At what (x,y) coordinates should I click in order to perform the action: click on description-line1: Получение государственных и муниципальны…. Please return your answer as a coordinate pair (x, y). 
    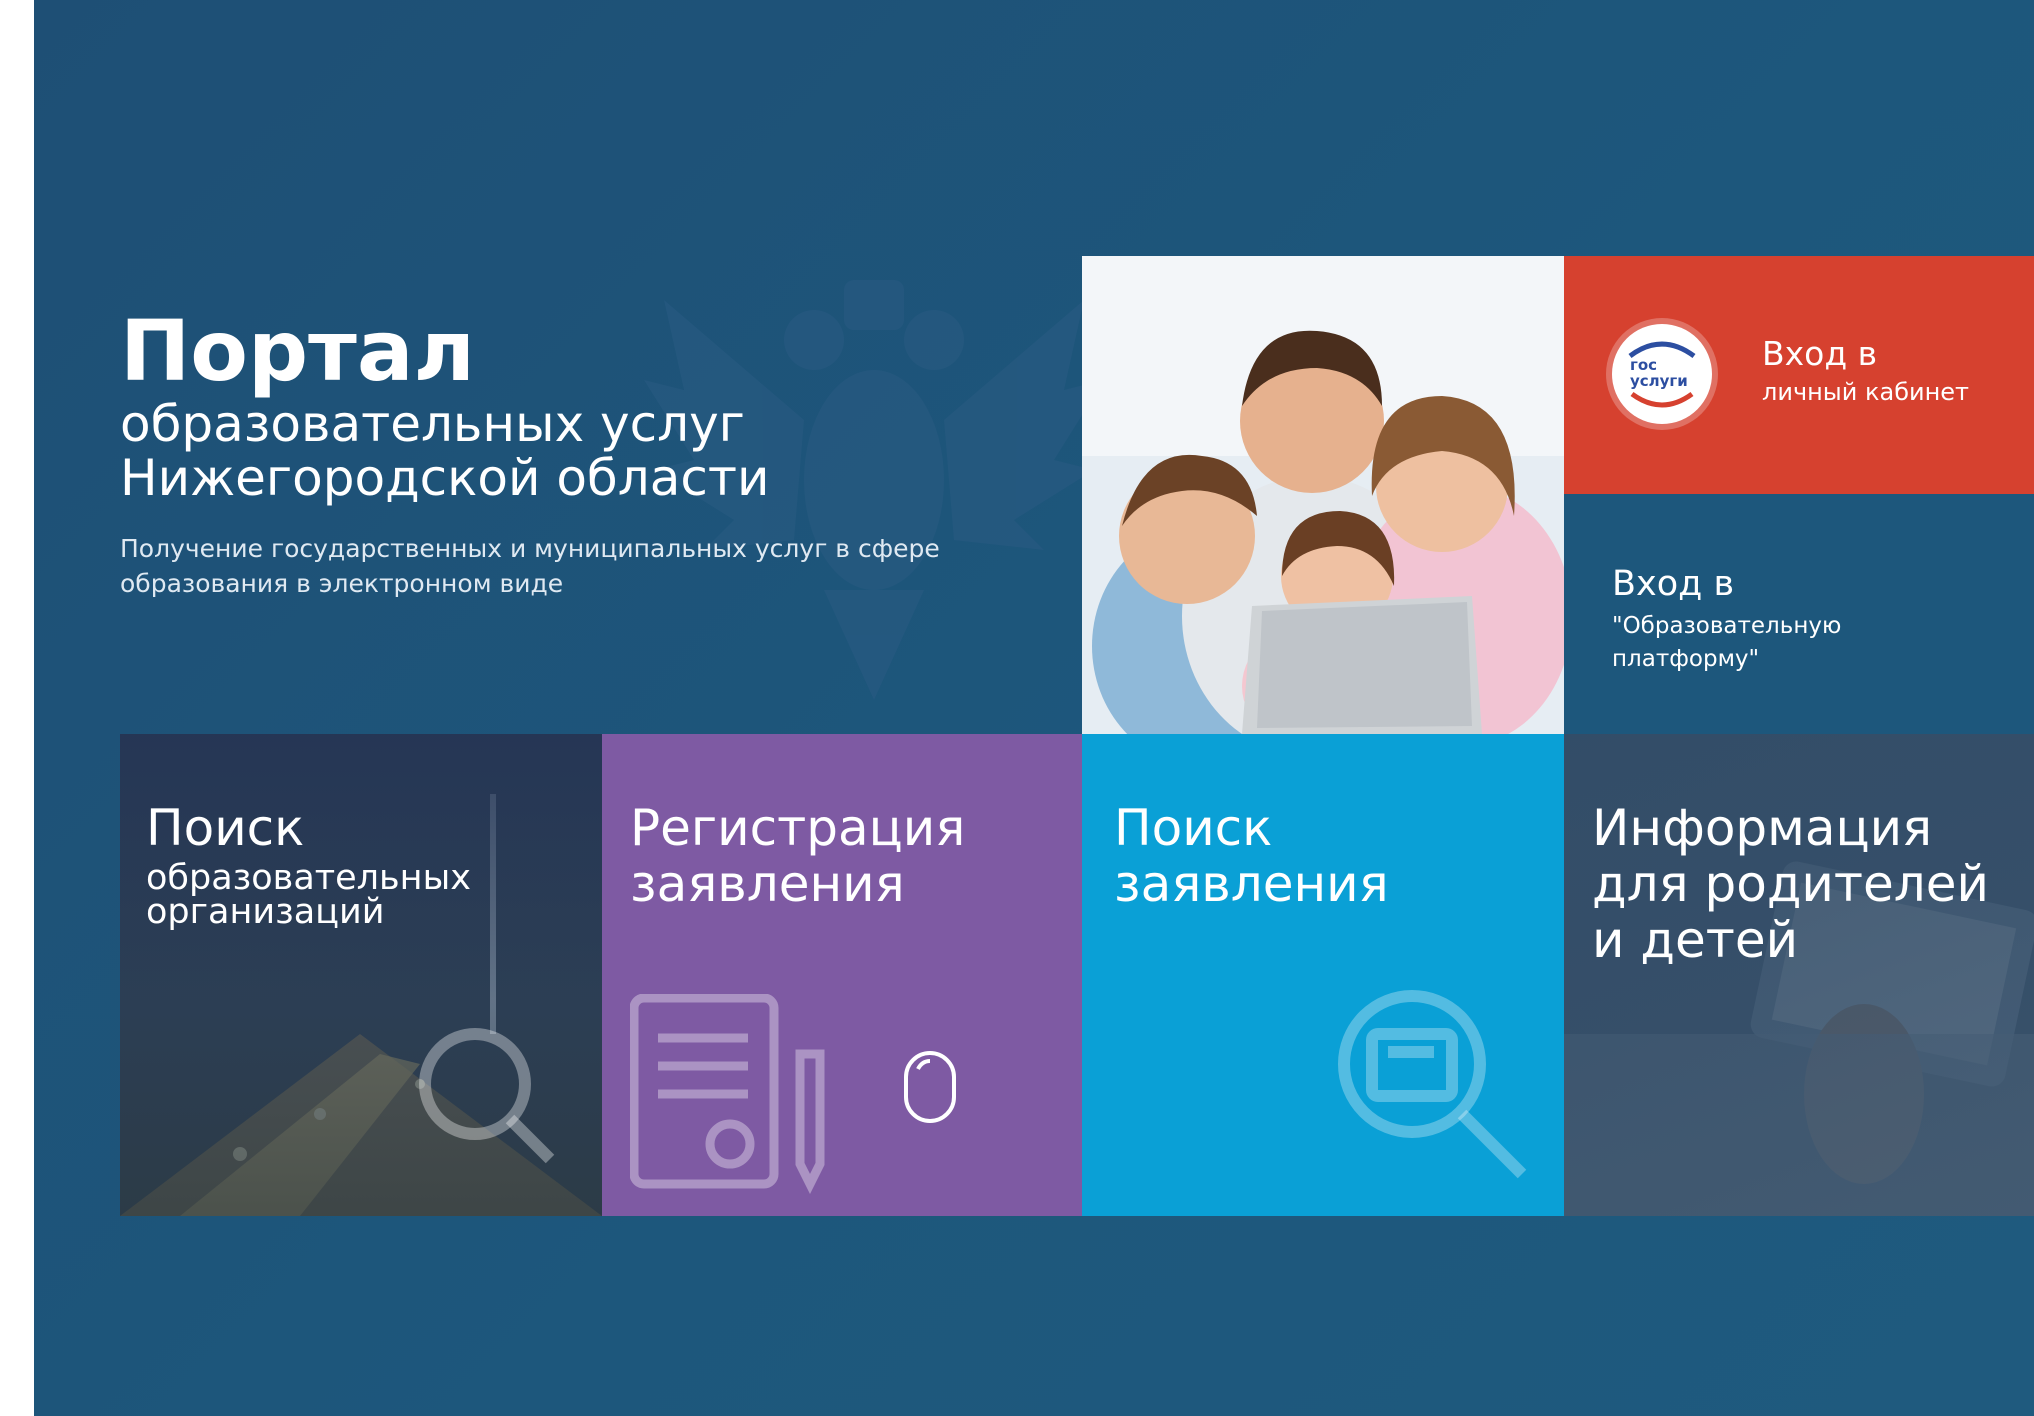
    Looking at the image, I should click on (530, 548).